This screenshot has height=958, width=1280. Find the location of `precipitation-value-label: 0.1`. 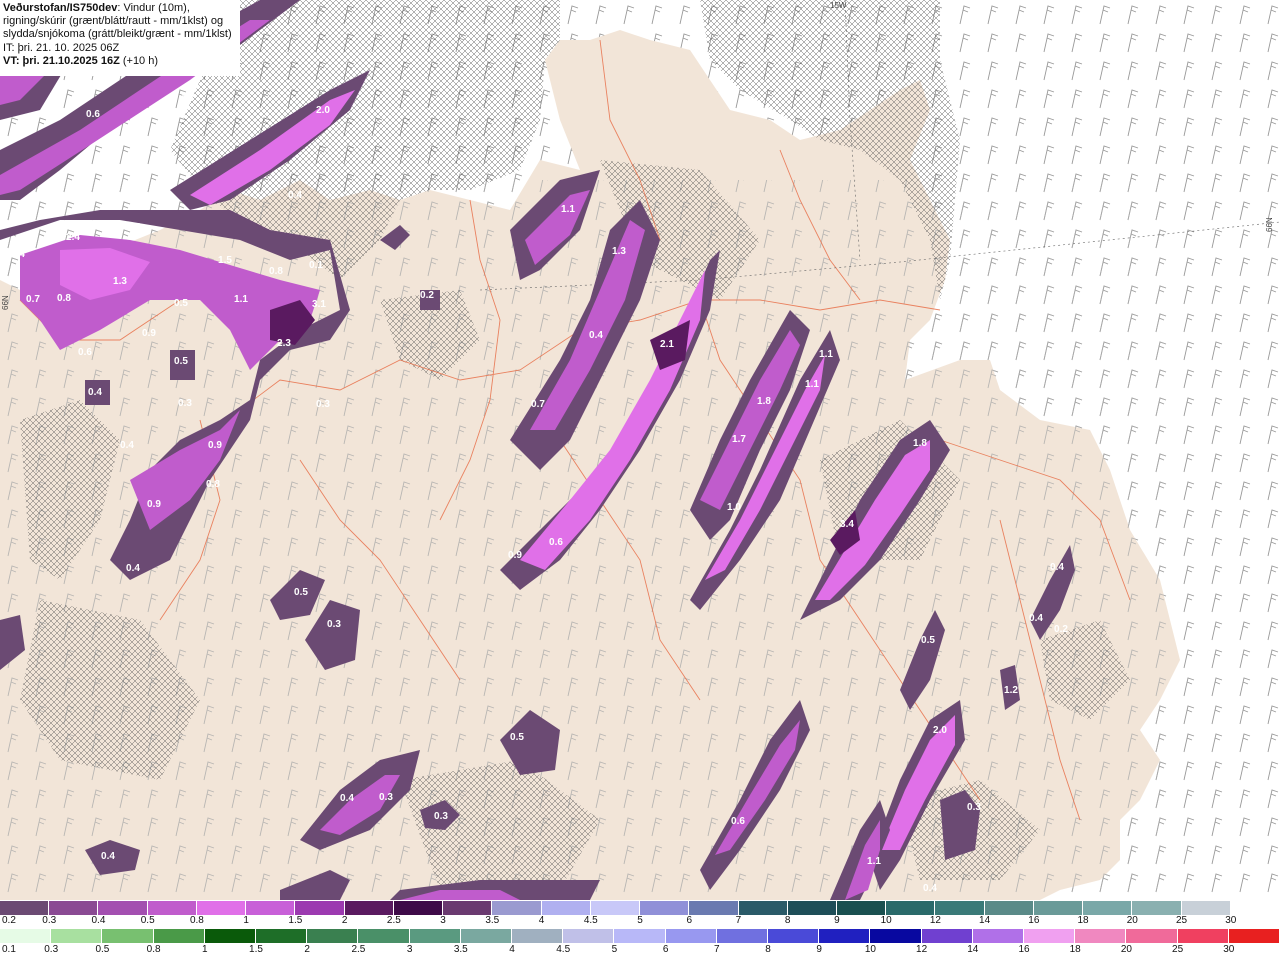

precipitation-value-label: 0.1 is located at coordinates (316, 265).